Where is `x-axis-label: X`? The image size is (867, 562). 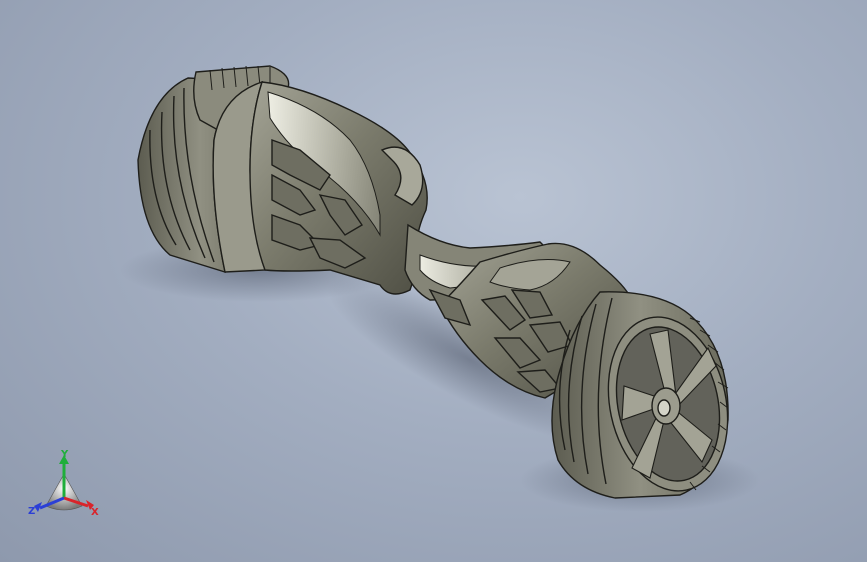
x-axis-label: X is located at coordinates (95, 512).